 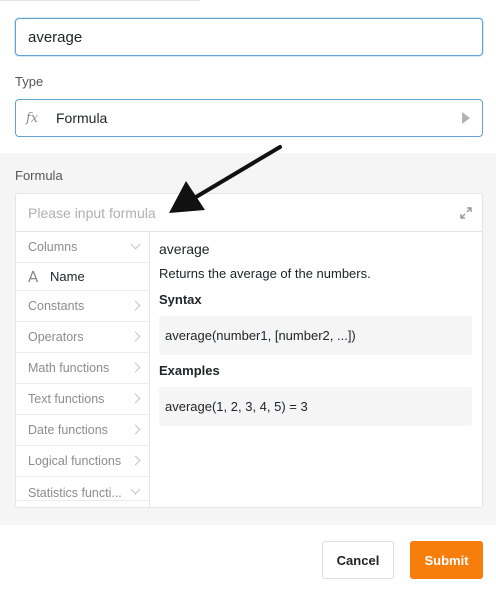 What do you see at coordinates (29, 81) in the screenshot?
I see `type-label: Type` at bounding box center [29, 81].